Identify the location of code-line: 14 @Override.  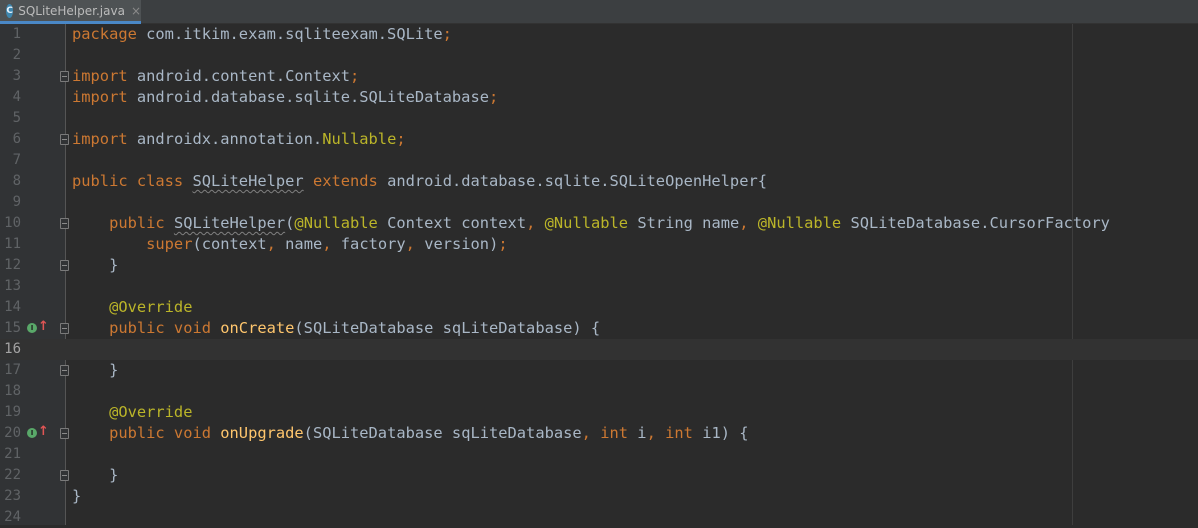
(599, 307).